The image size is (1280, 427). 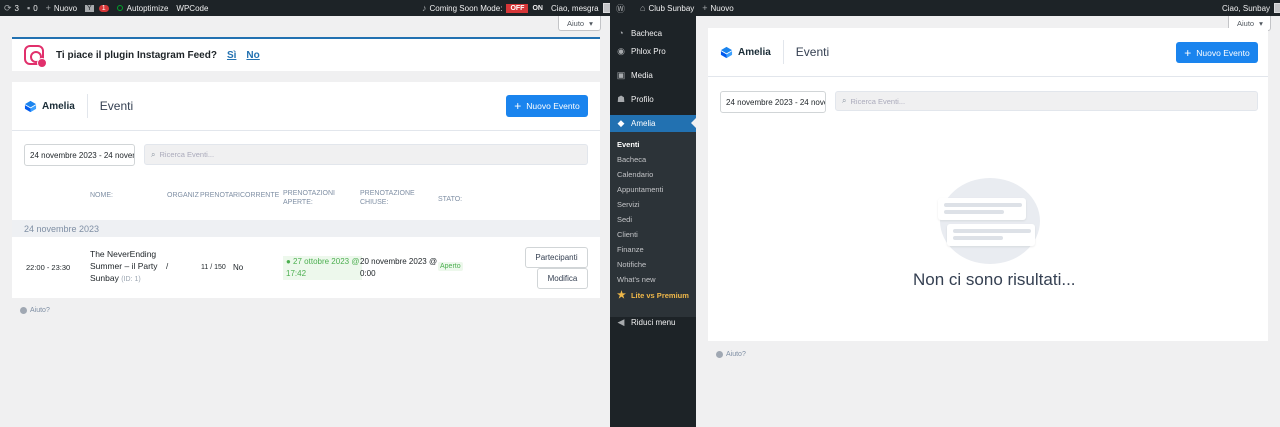 I want to click on submenu-eventi: Eventi, so click(x=628, y=144).